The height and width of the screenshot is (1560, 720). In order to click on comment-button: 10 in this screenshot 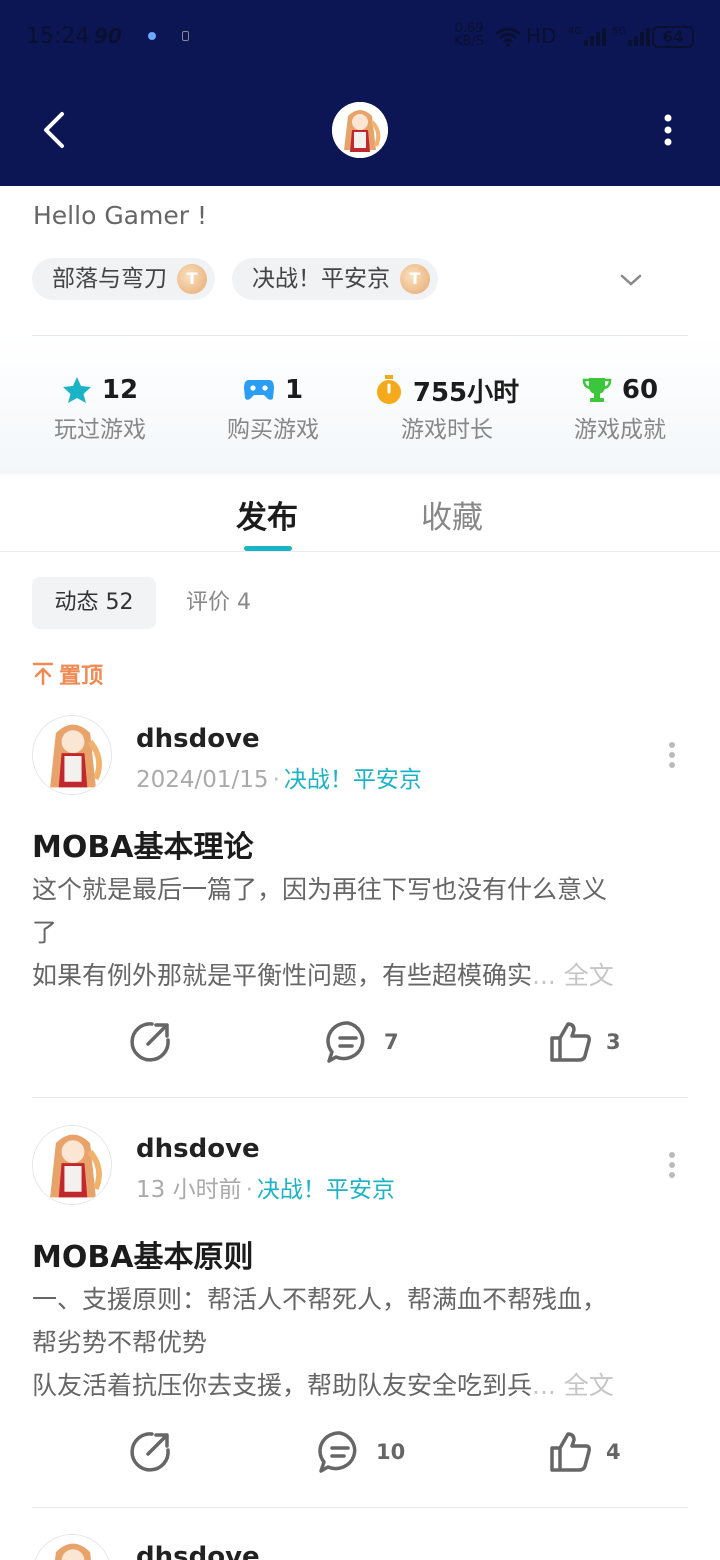, I will do `click(361, 1452)`.